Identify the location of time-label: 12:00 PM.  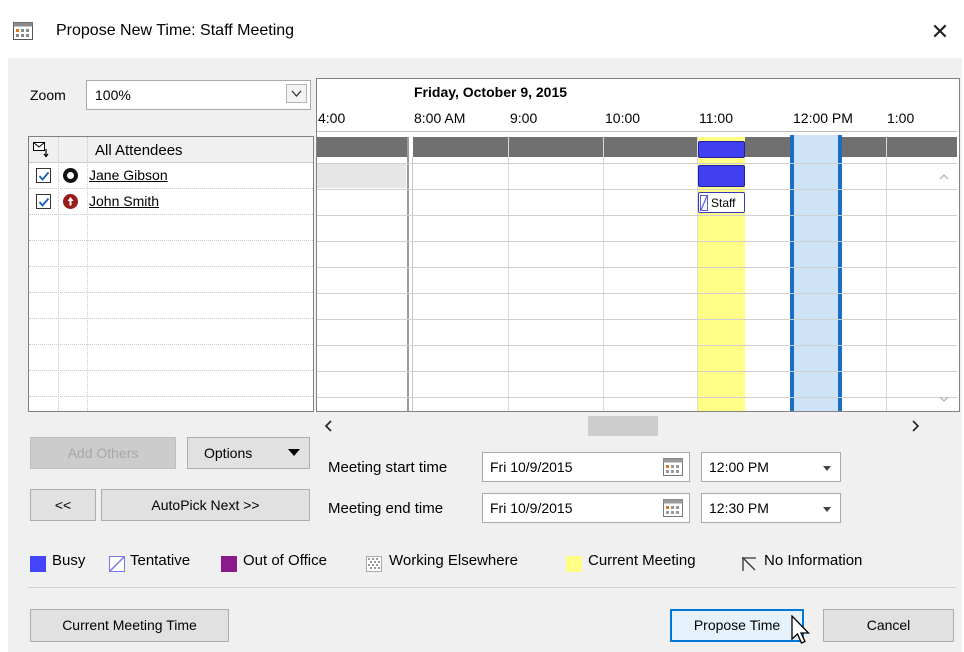
(823, 118).